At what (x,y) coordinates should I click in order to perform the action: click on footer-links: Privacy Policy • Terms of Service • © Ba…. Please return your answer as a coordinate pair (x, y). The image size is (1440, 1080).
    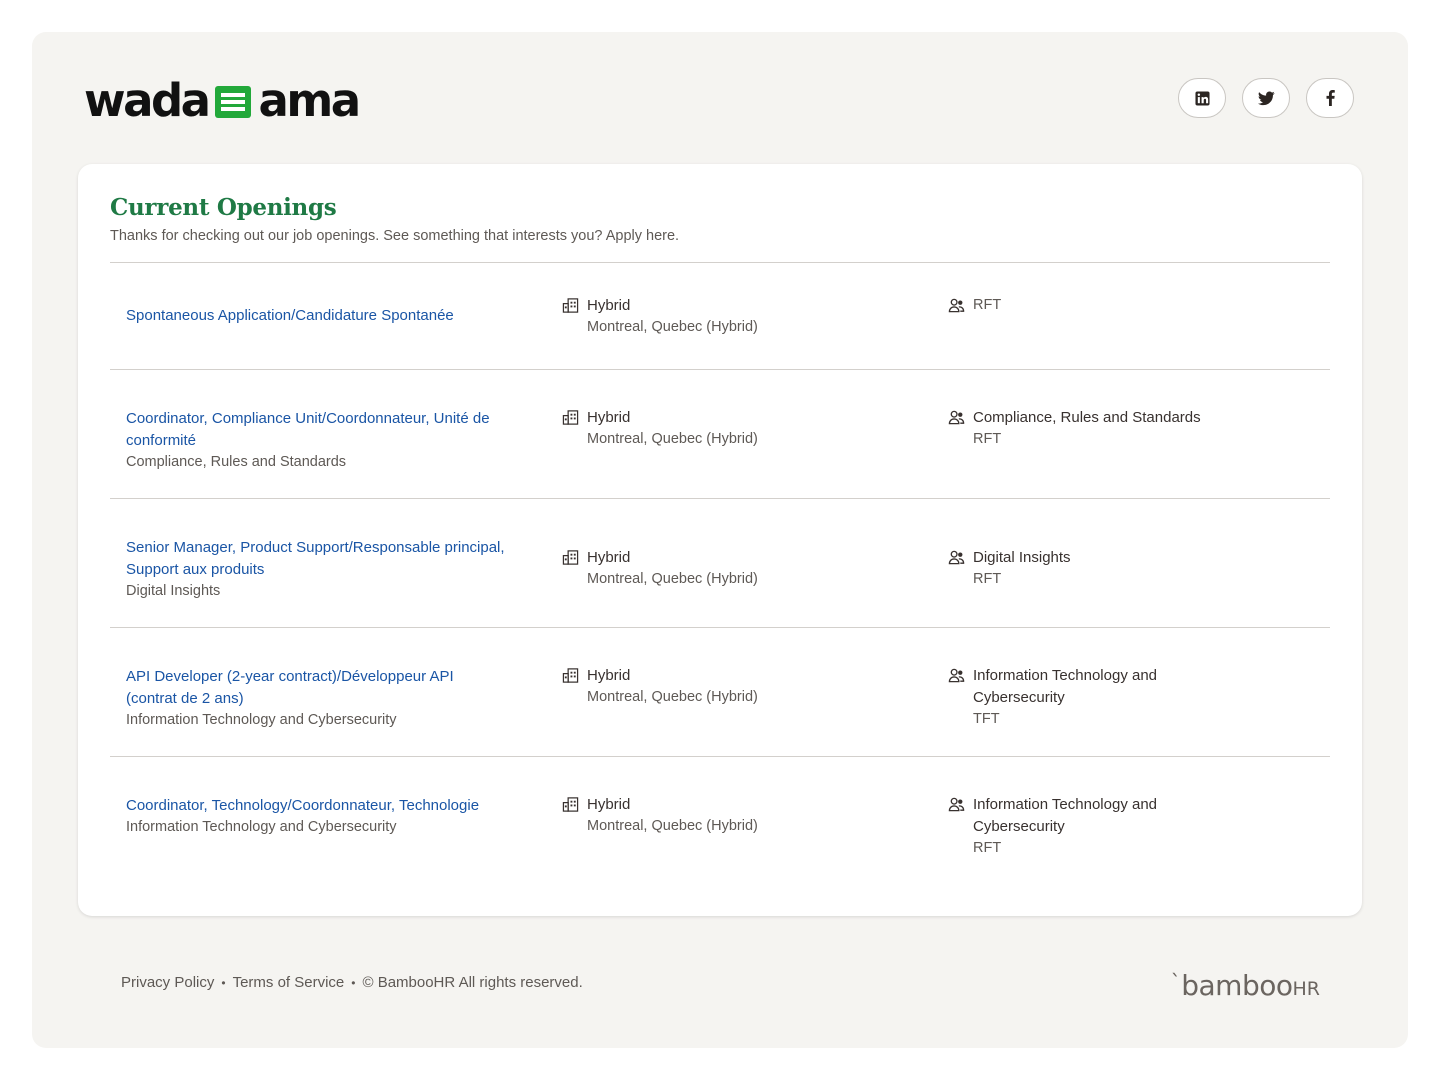
    Looking at the image, I should click on (352, 982).